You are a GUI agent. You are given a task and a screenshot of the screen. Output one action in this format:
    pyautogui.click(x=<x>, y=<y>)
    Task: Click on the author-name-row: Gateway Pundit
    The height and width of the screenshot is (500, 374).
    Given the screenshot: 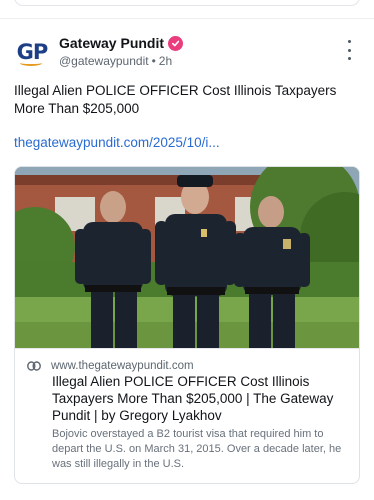 What is the action you would take?
    pyautogui.click(x=121, y=43)
    